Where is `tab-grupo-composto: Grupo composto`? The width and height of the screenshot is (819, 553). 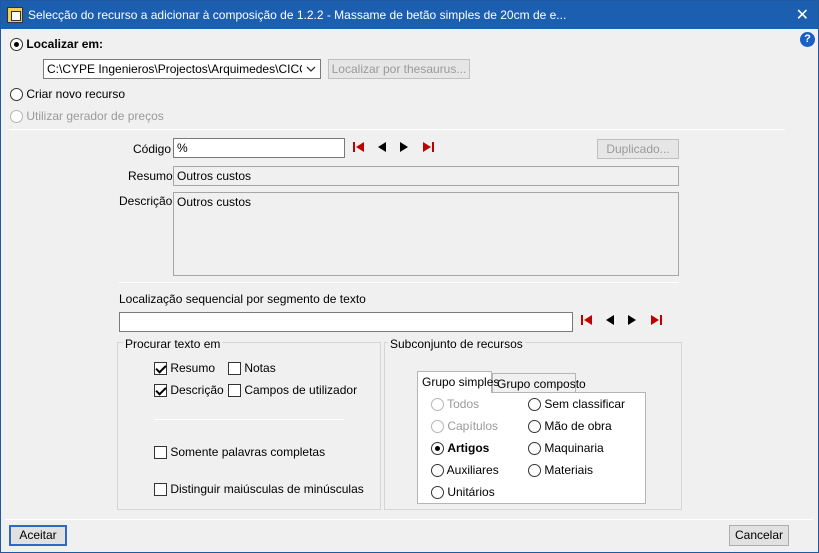
tab-grupo-composto: Grupo composto is located at coordinates (539, 383).